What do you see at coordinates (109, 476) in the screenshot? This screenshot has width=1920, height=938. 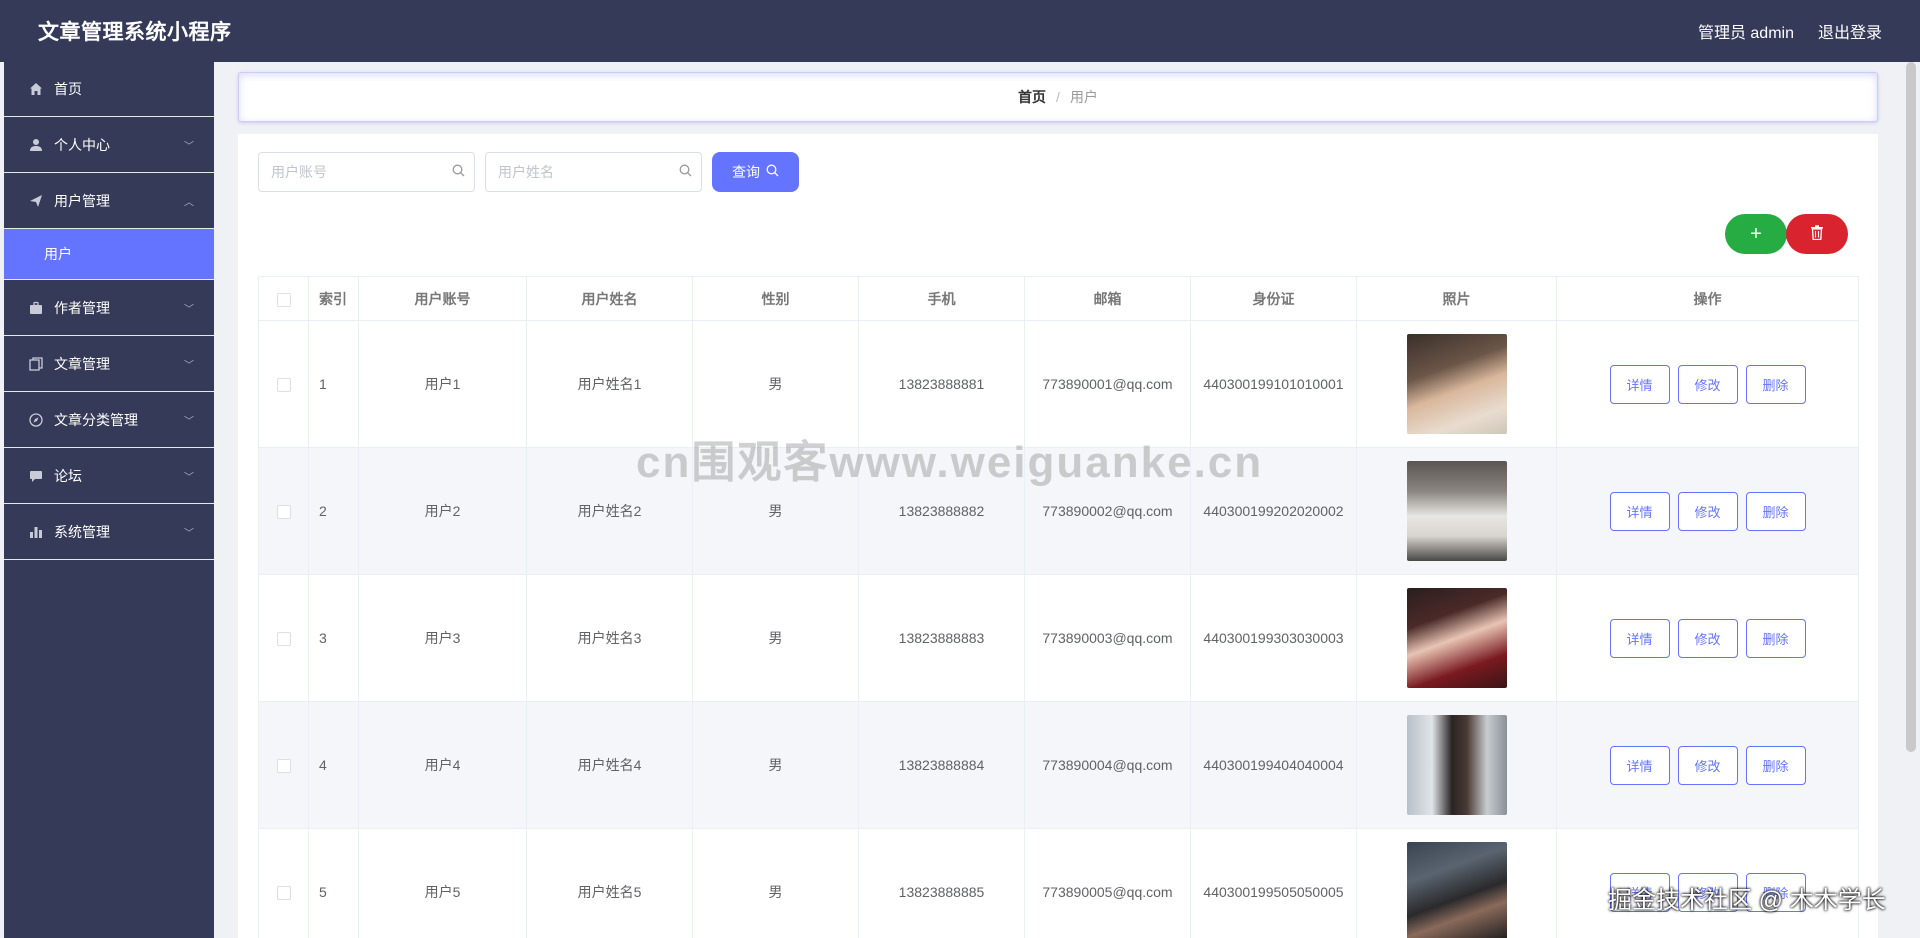 I see `sidebar-item-forum: 论坛 ﹀` at bounding box center [109, 476].